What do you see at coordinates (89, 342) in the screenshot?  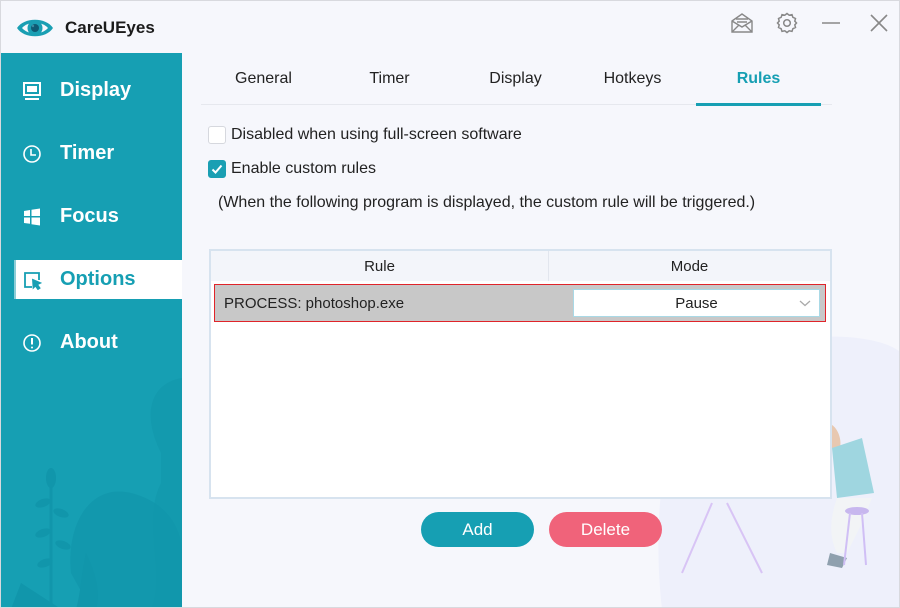 I see `sidebar-item-label: About` at bounding box center [89, 342].